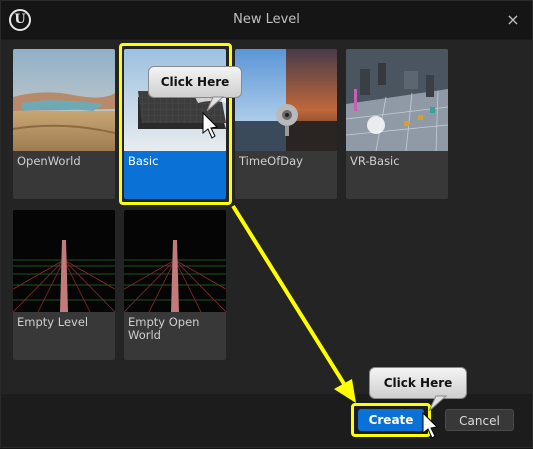 This screenshot has width=533, height=449. Describe the element at coordinates (271, 161) in the screenshot. I see `template-label: TimeOfDay` at that location.